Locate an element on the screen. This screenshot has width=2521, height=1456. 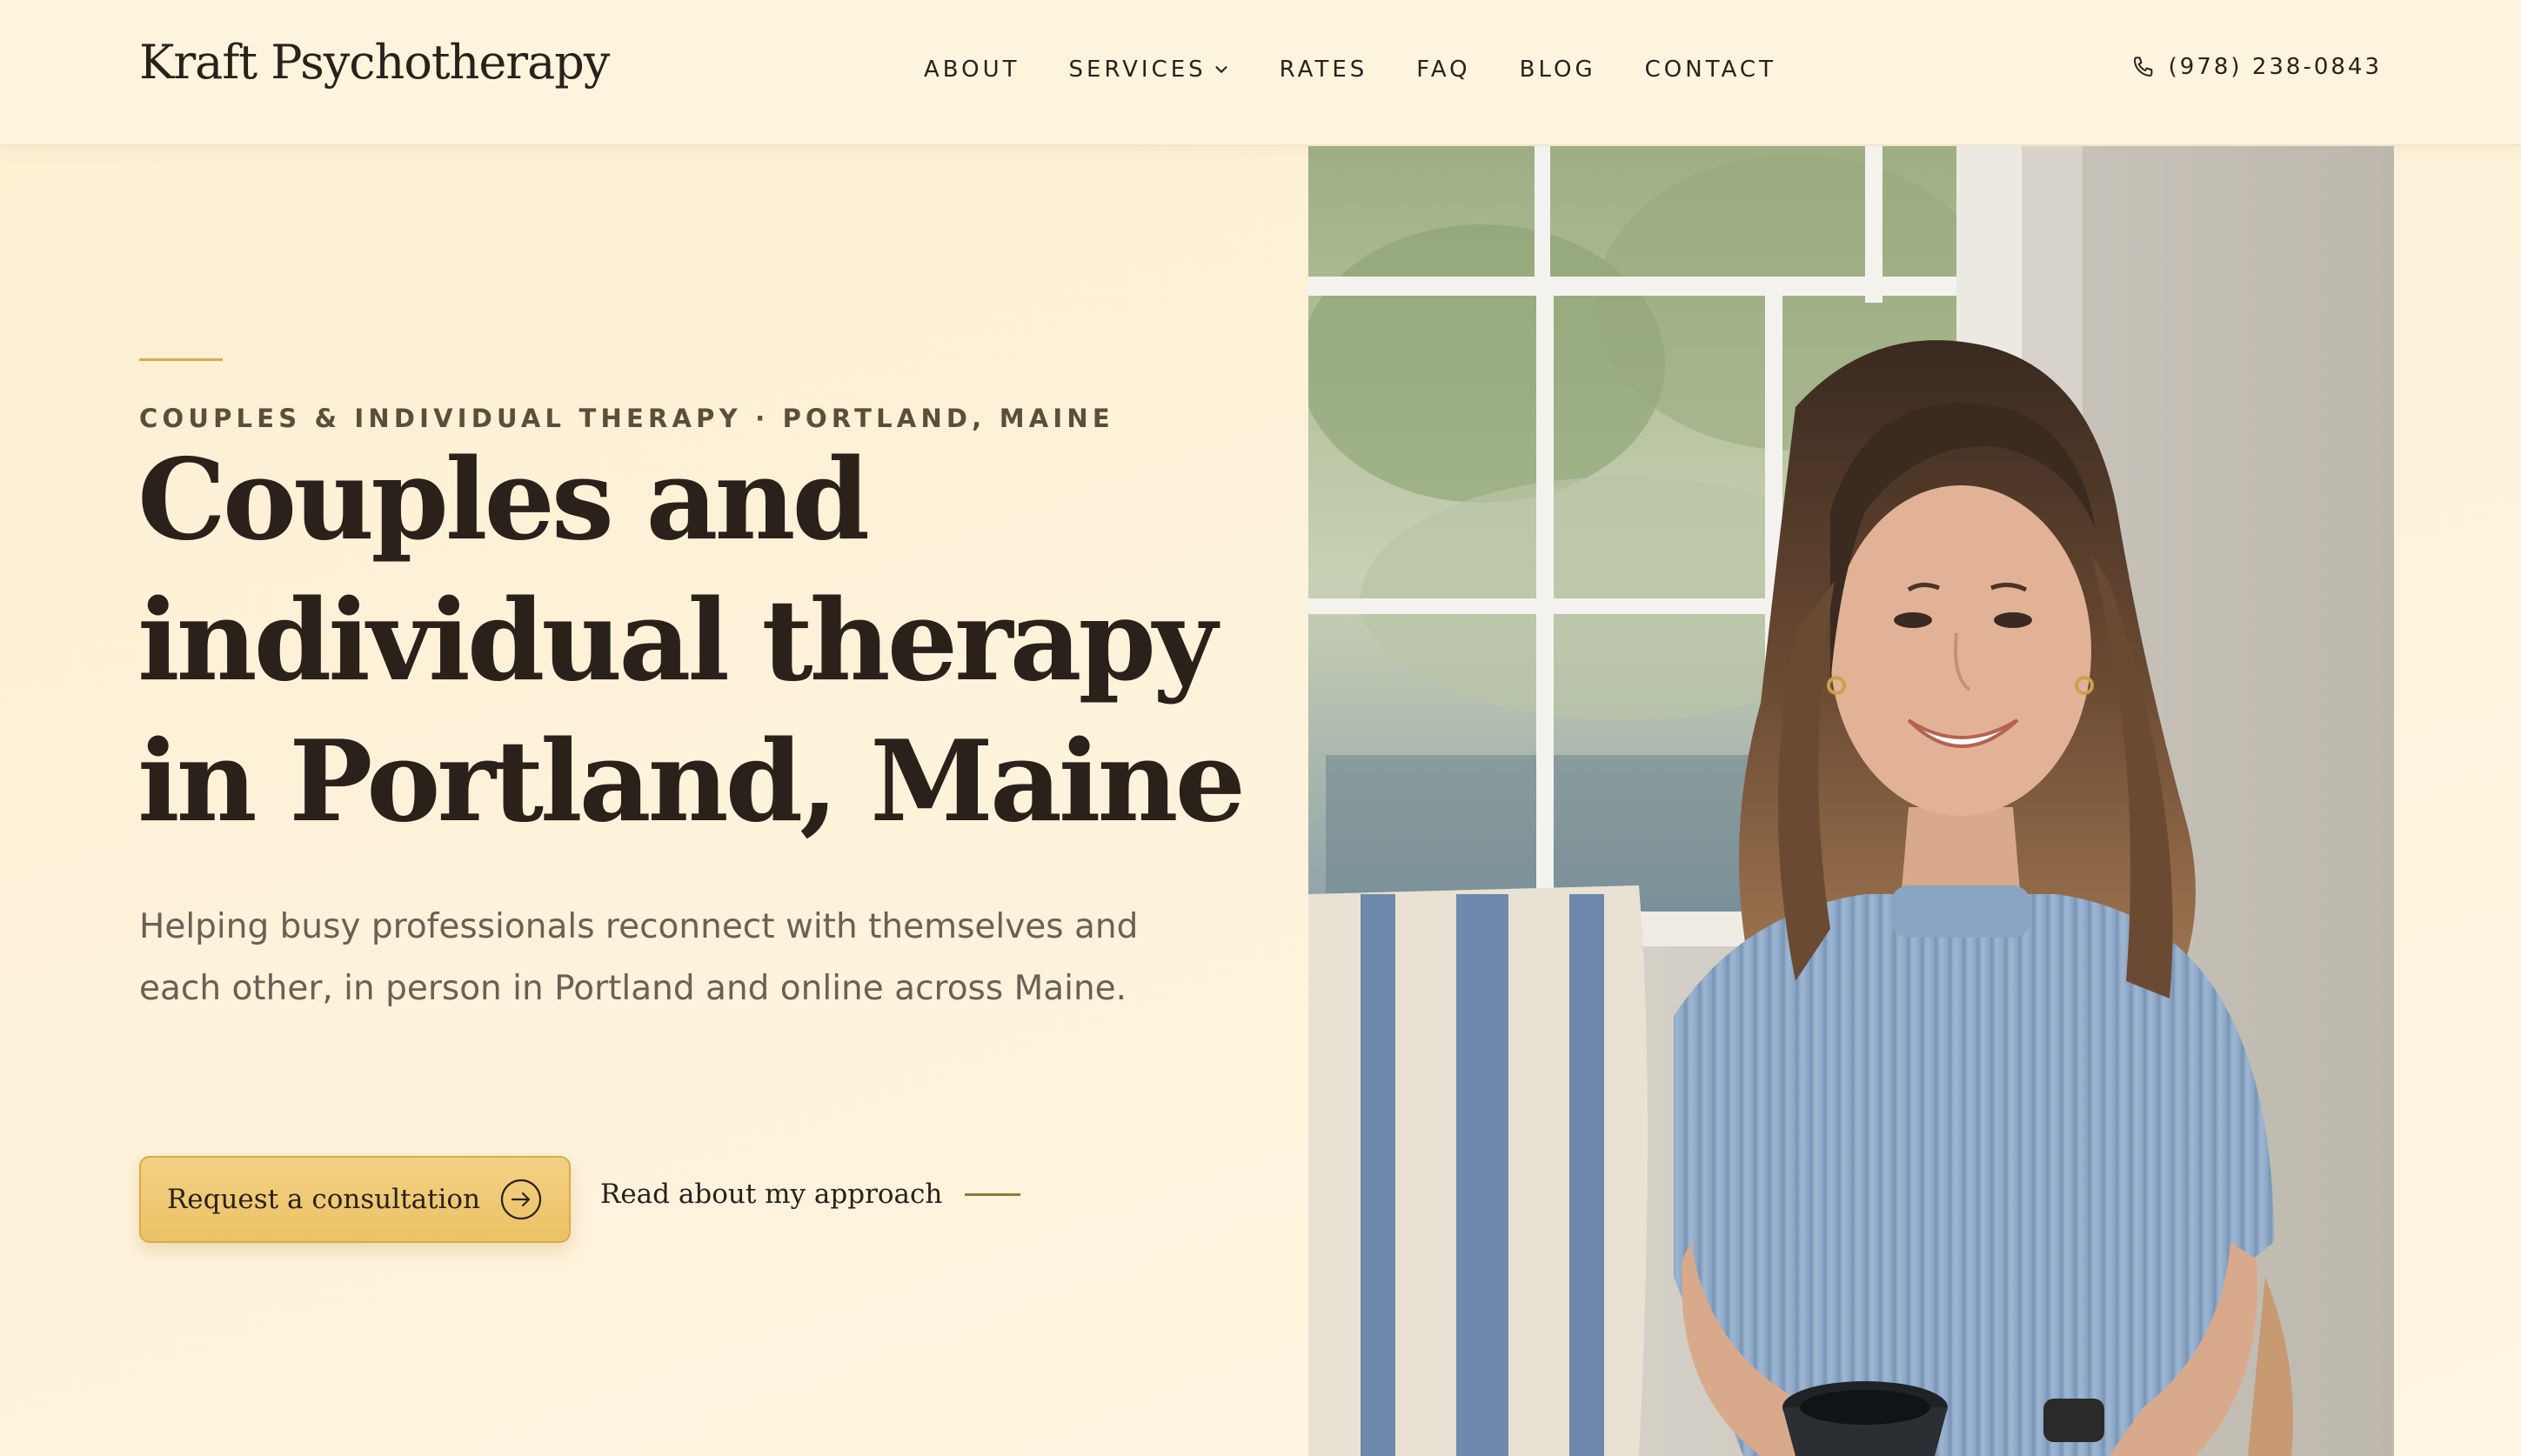
nav-item-about: ABOUT is located at coordinates (972, 70).